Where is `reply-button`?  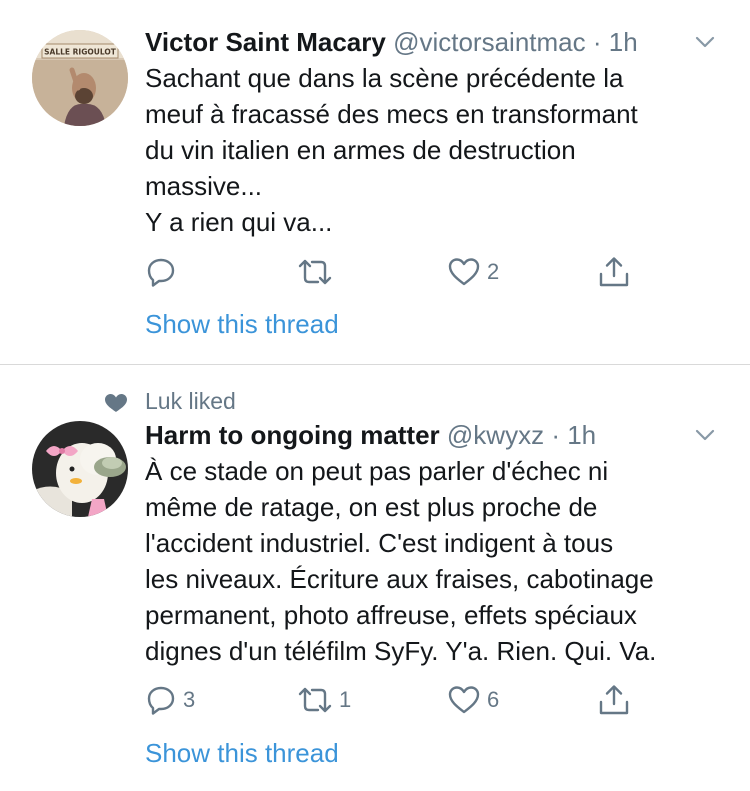
reply-button is located at coordinates (164, 272).